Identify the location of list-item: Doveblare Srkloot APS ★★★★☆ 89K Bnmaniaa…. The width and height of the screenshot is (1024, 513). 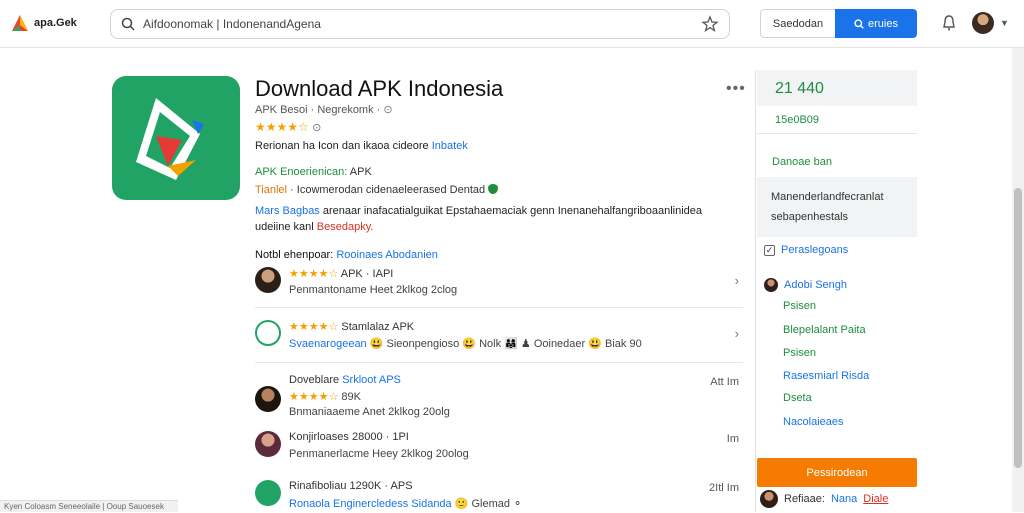
(499, 396).